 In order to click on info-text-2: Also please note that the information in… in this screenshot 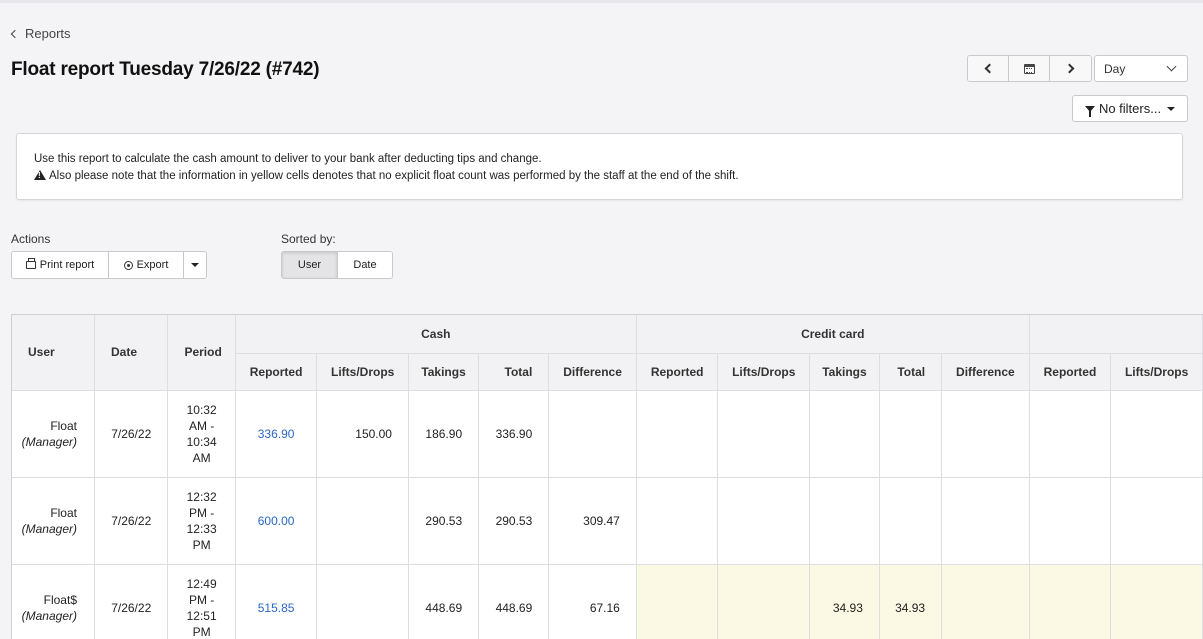, I will do `click(394, 176)`.